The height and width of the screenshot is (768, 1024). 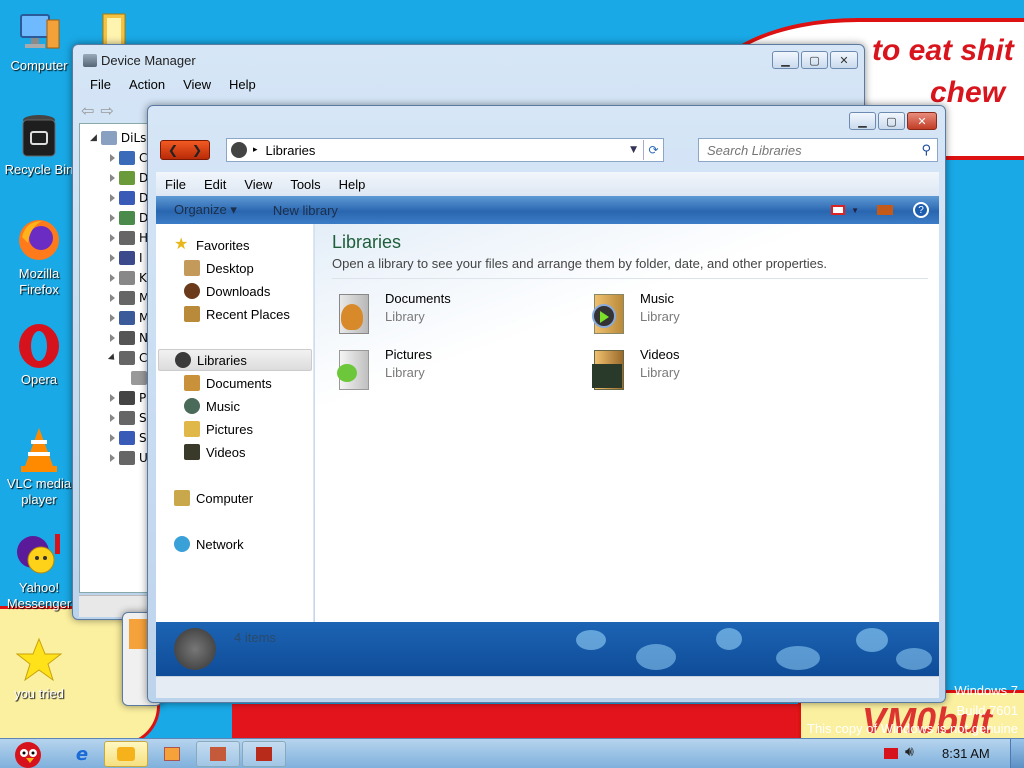 What do you see at coordinates (39, 669) in the screenshot?
I see `desktop-icon-you-tried: you tried` at bounding box center [39, 669].